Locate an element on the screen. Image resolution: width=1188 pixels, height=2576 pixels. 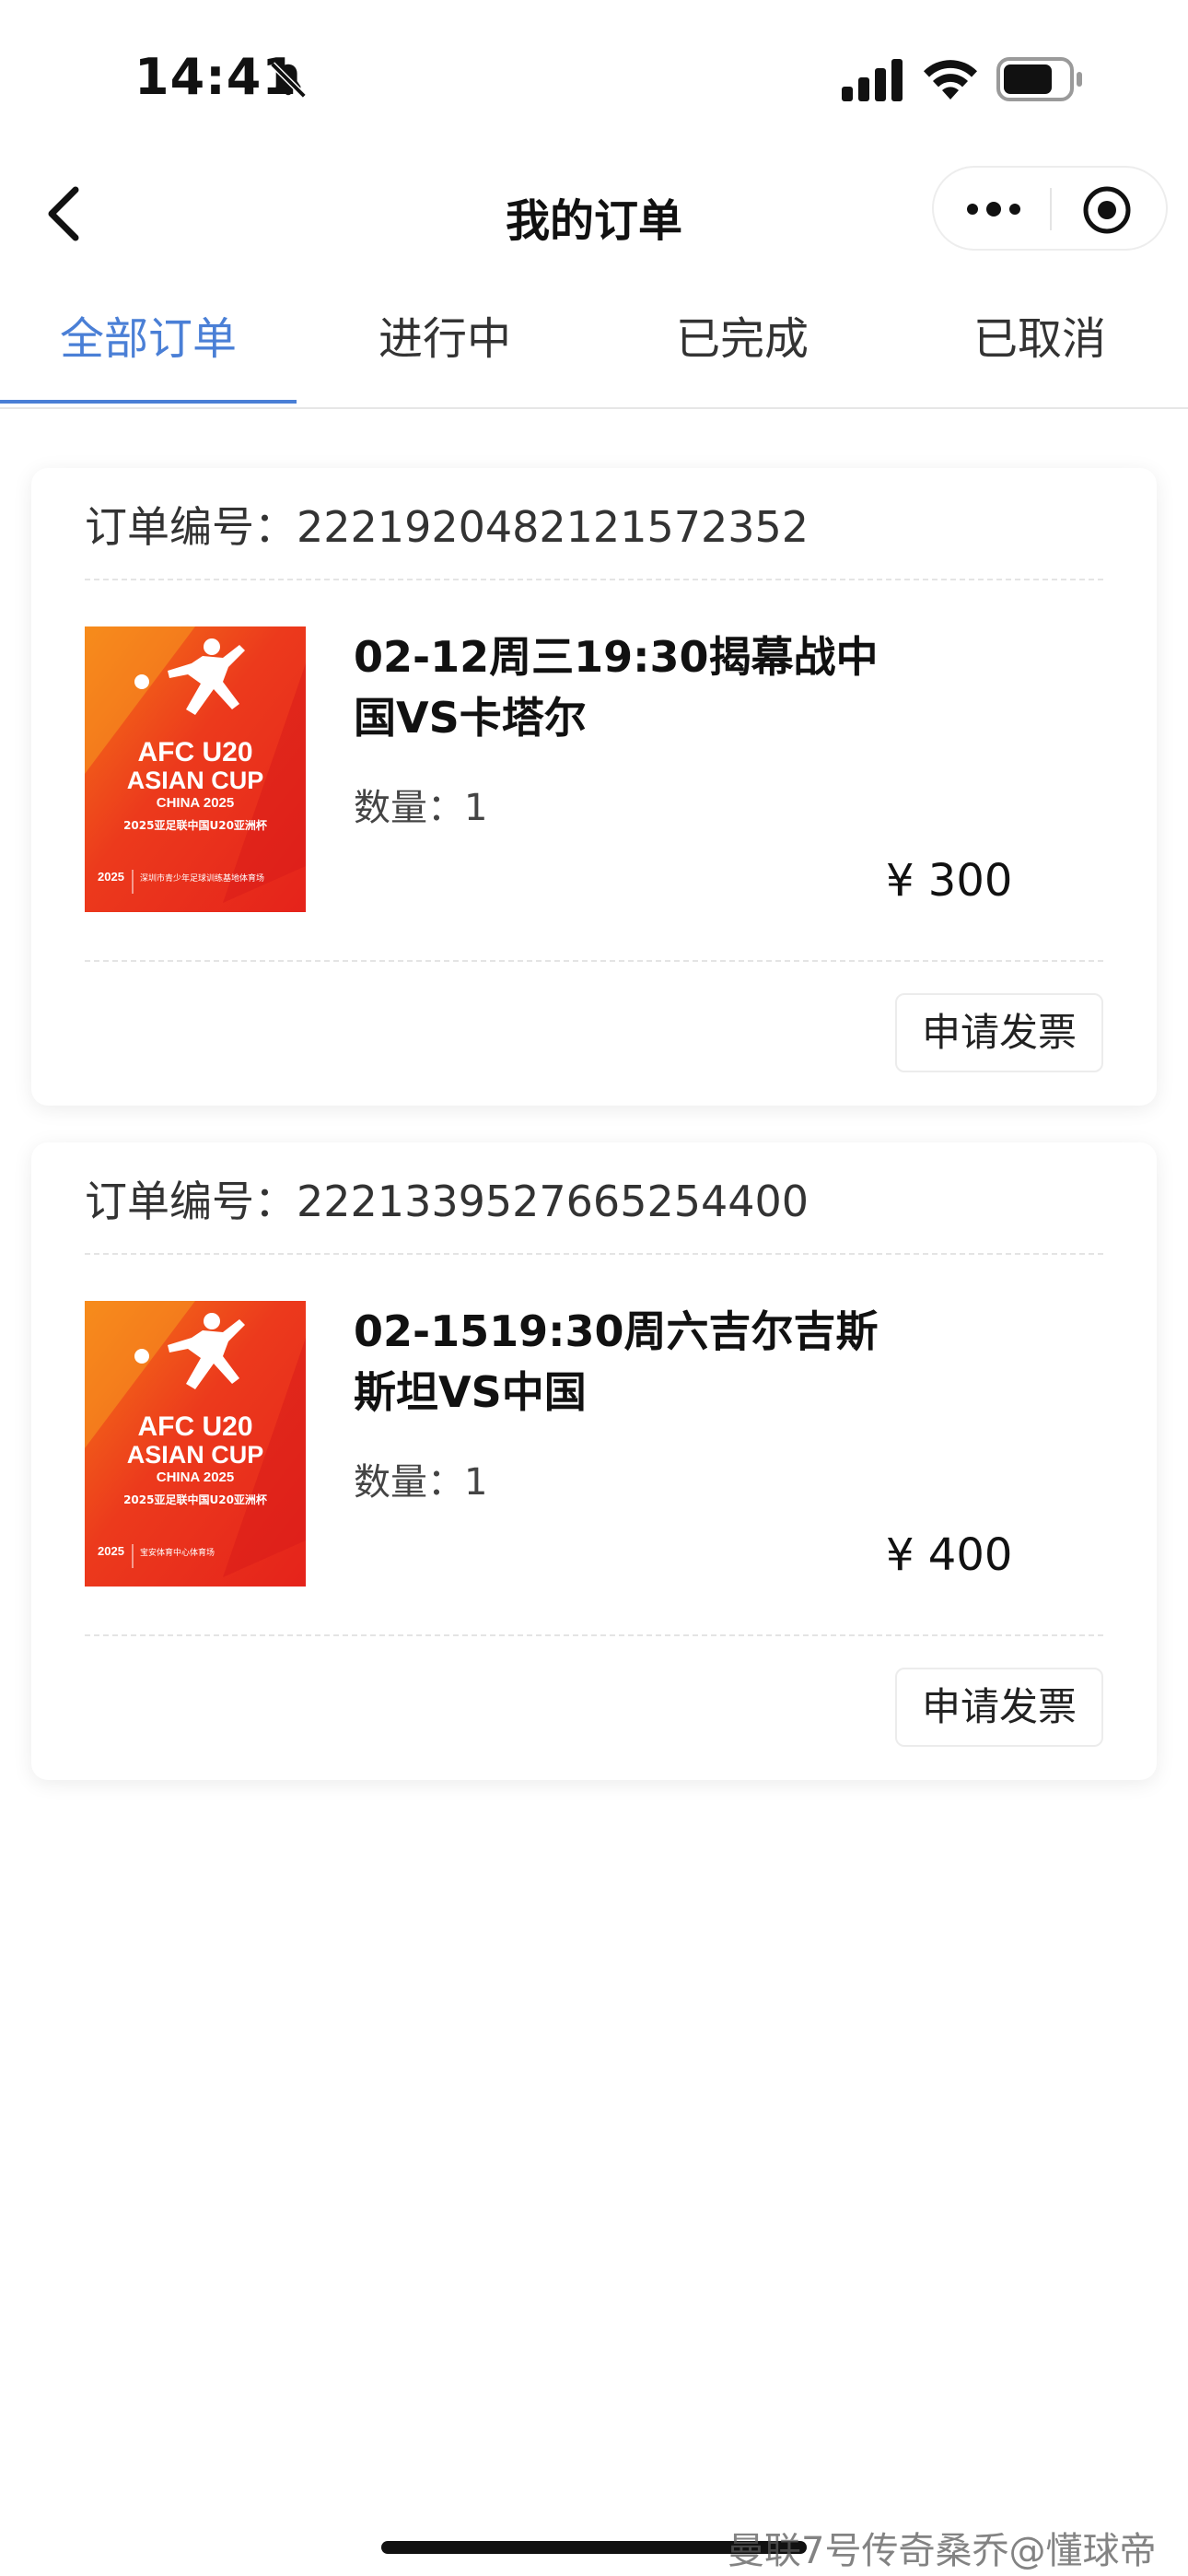
poster-venue: 宝安体育中心体育场 is located at coordinates (177, 1552).